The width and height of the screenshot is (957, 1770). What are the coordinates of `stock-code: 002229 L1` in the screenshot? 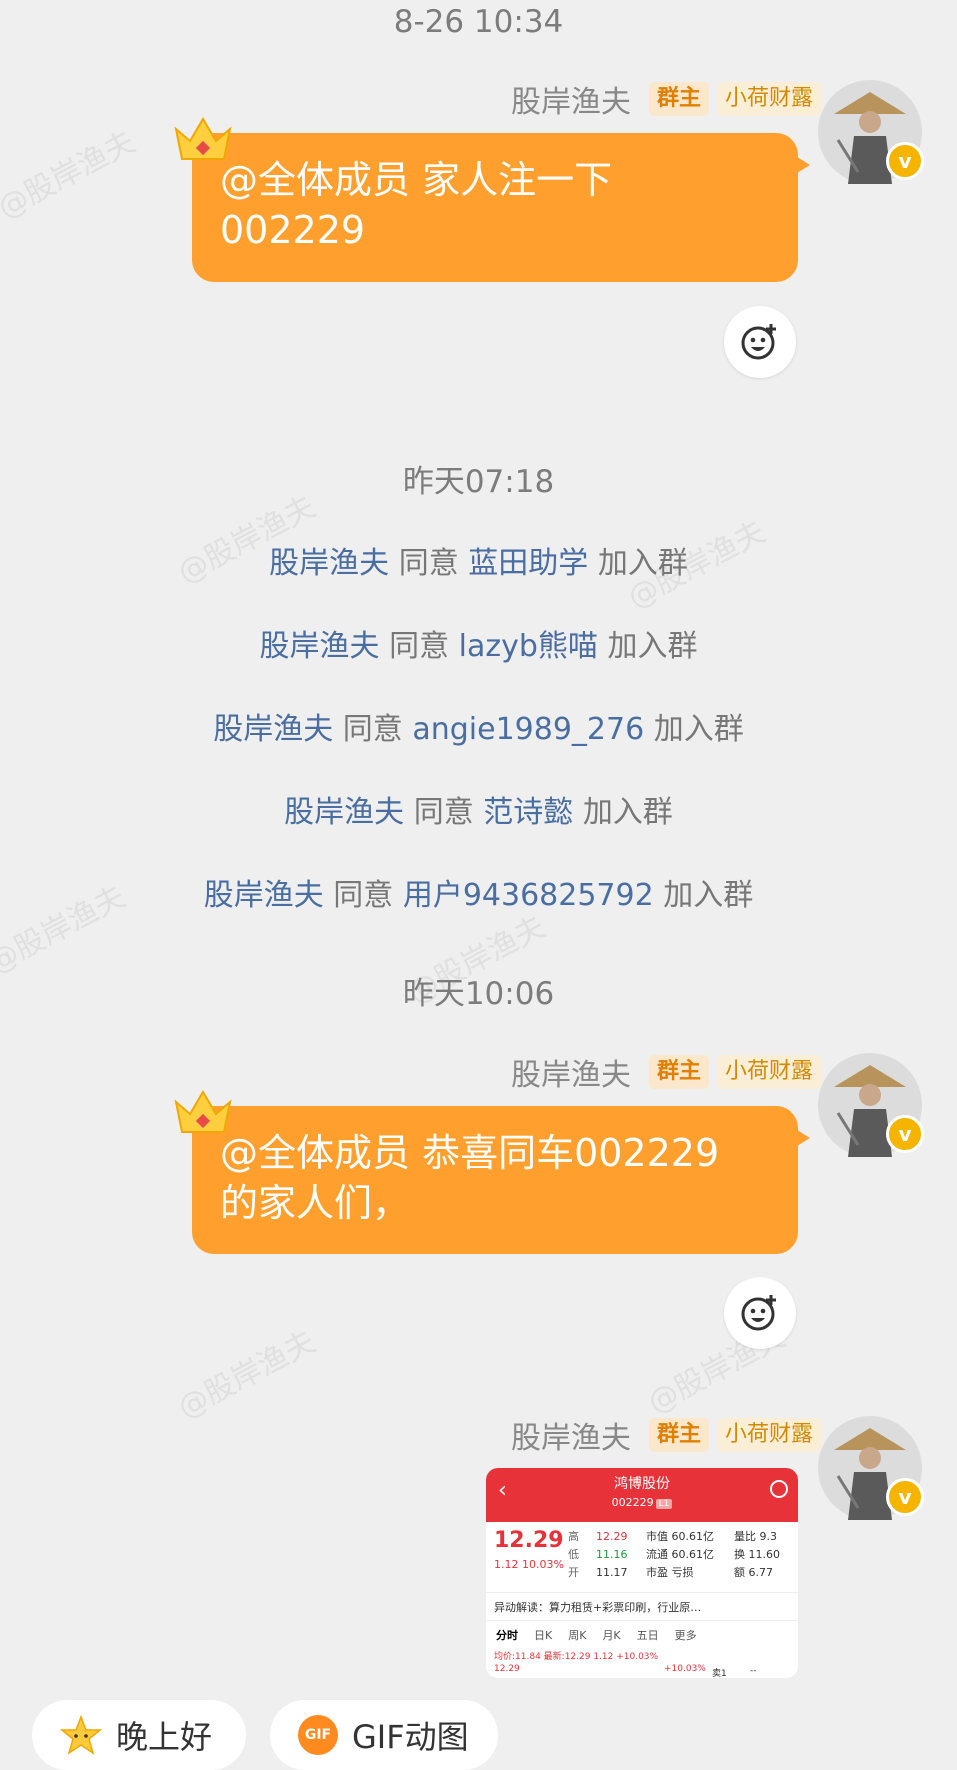 It's located at (642, 1502).